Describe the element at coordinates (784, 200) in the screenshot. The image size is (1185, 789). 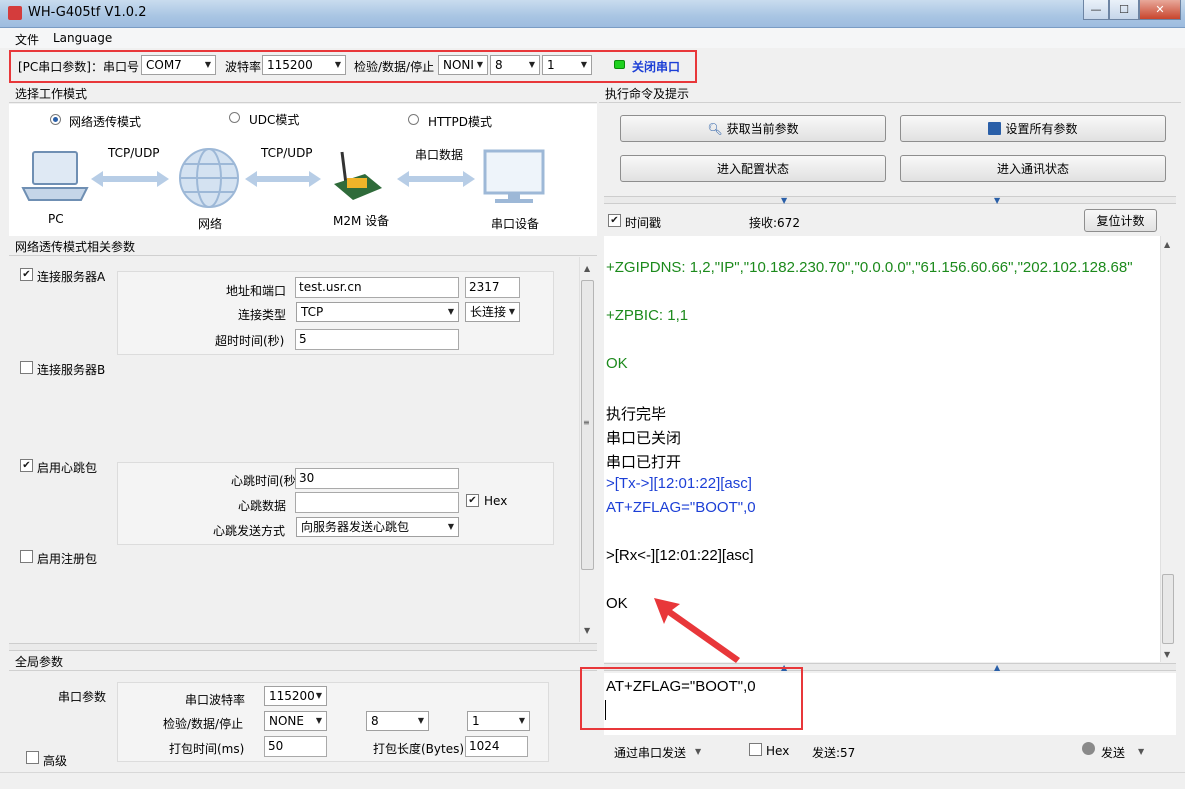
I see `splitter-arrow-icon: ▼` at that location.